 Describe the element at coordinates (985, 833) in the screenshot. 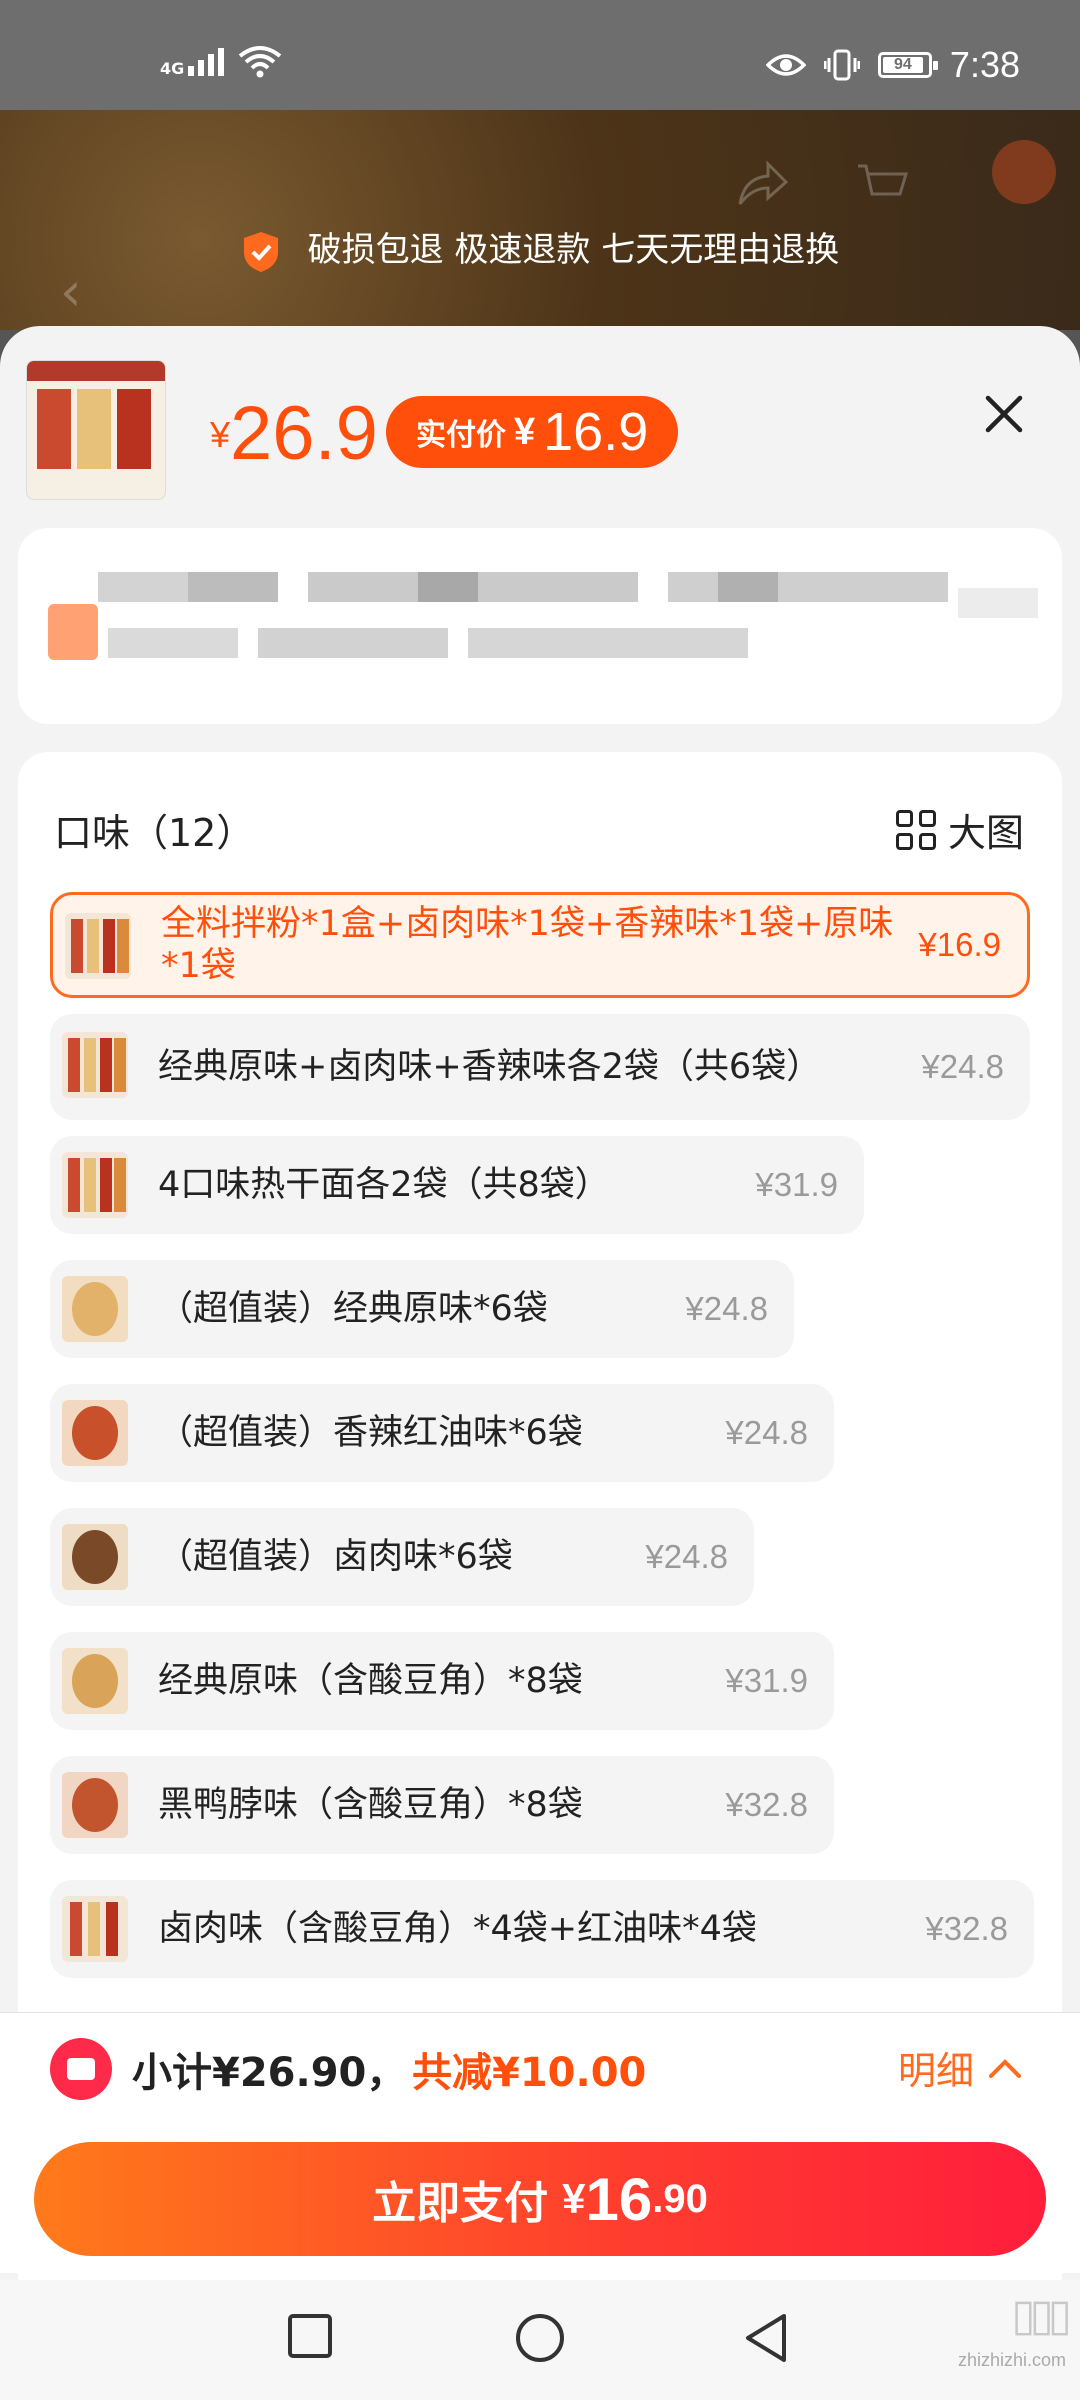

I see `big-image-label: 大图` at that location.